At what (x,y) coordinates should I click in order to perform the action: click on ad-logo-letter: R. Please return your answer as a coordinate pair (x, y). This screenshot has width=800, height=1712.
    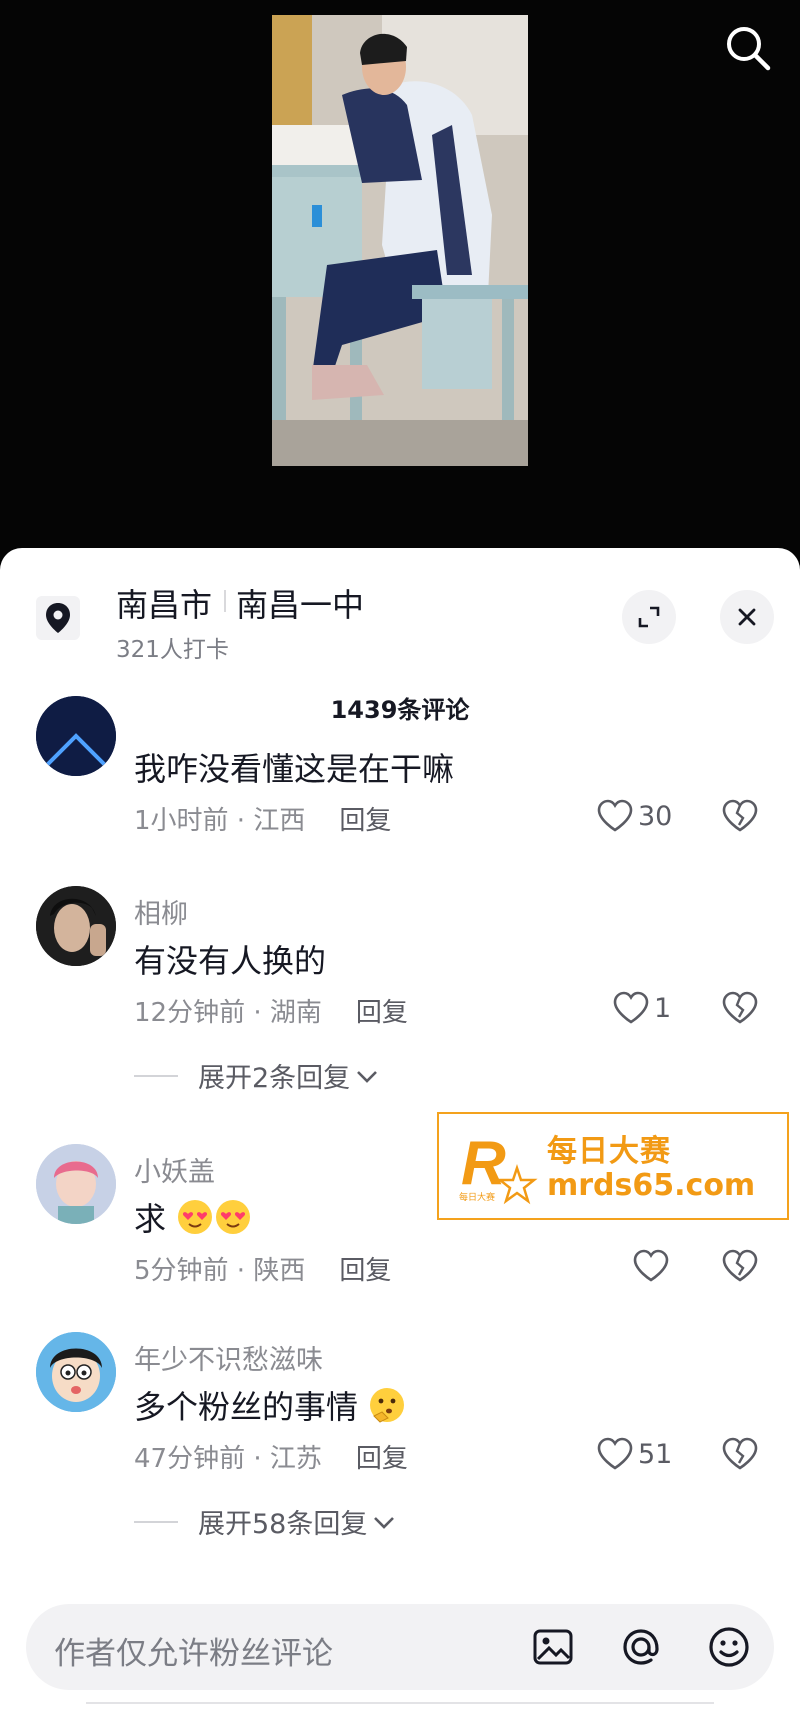
    Looking at the image, I should click on (483, 1163).